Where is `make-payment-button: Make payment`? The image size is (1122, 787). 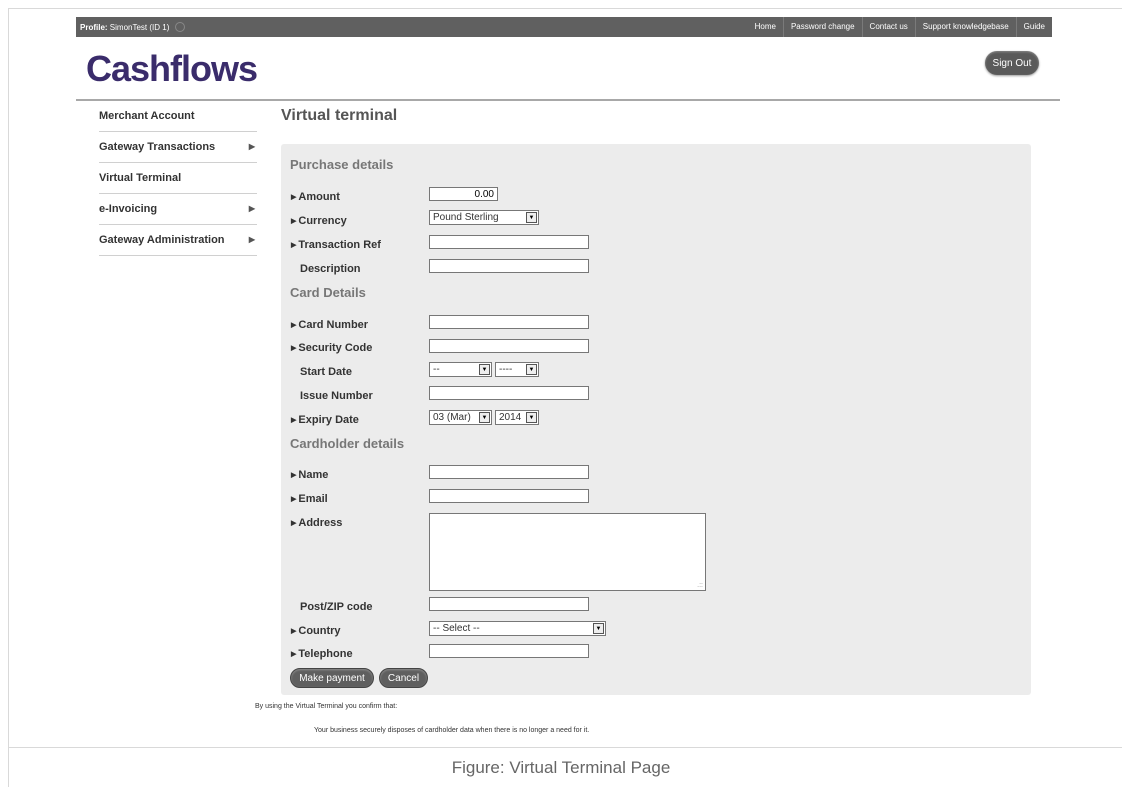
make-payment-button: Make payment is located at coordinates (332, 678).